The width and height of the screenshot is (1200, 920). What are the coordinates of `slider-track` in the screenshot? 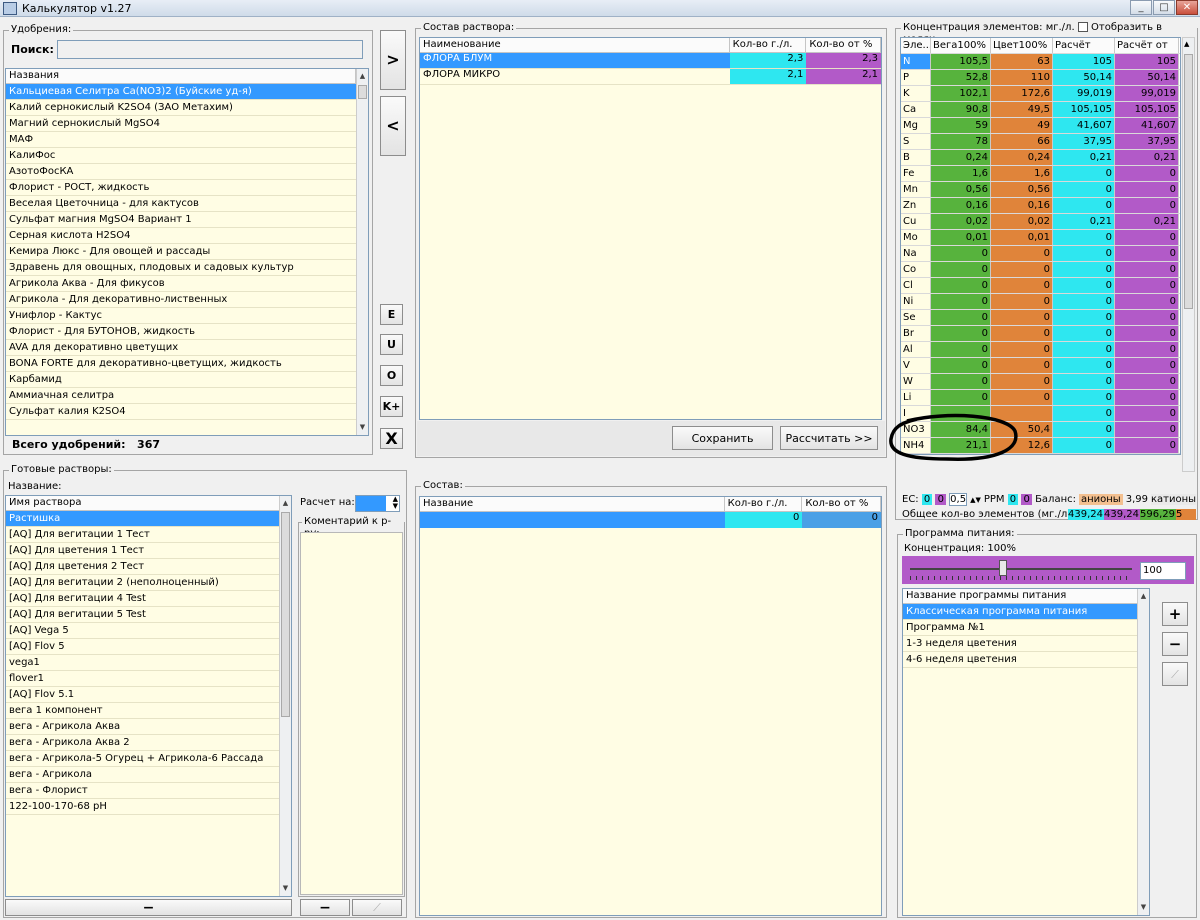 It's located at (1021, 569).